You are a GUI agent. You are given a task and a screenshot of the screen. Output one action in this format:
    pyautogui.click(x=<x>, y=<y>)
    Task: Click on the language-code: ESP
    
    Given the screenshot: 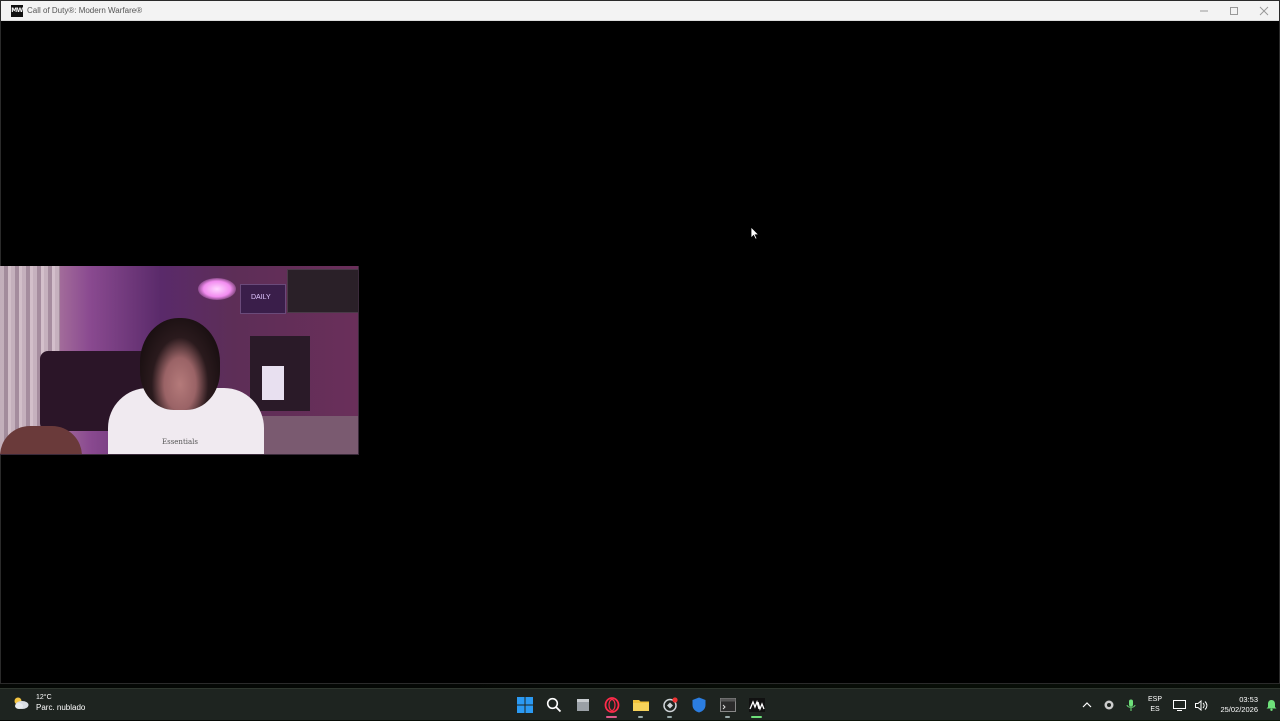 What is the action you would take?
    pyautogui.click(x=1154, y=699)
    